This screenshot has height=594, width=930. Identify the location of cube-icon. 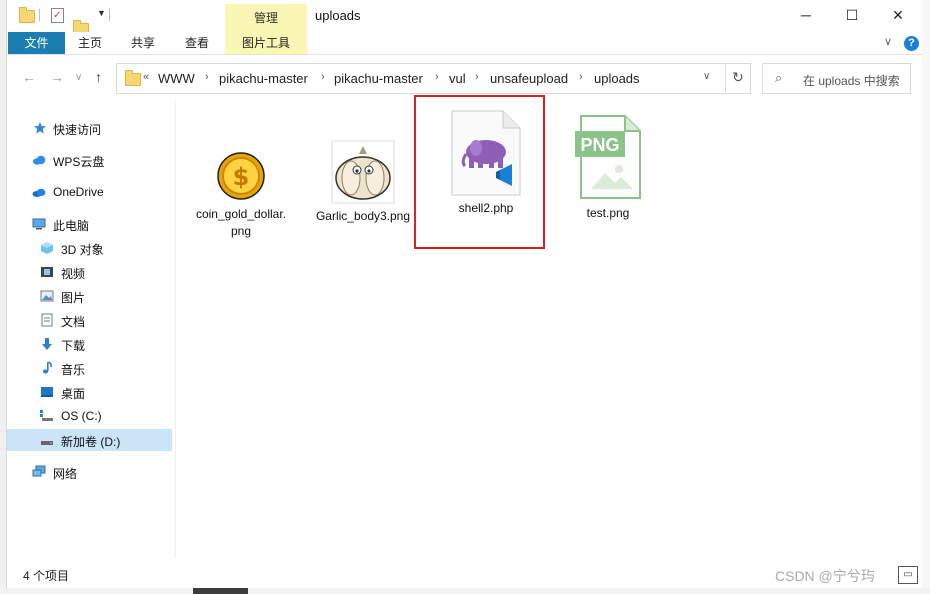
(47, 248).